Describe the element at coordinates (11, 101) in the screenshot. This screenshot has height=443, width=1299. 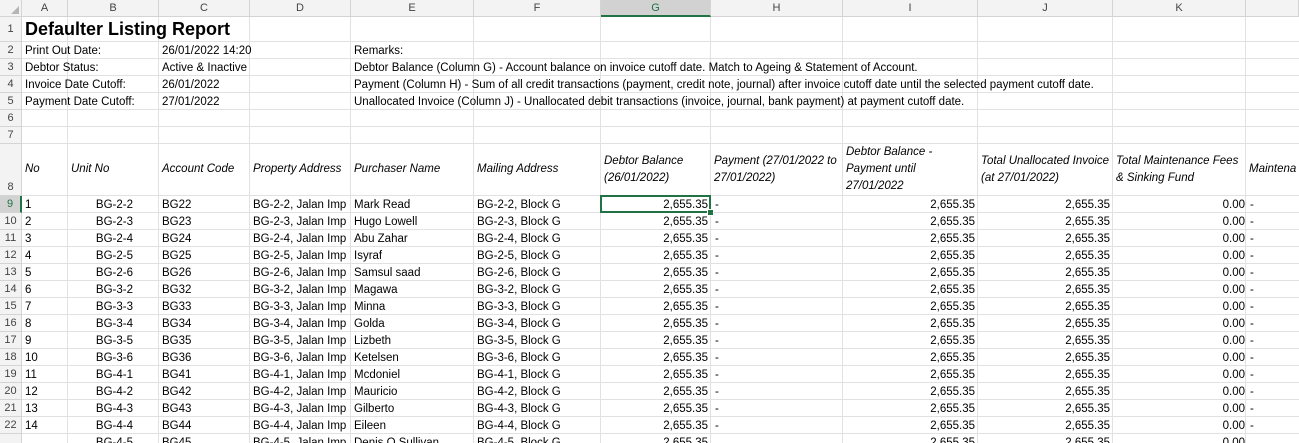
I see `row-header: 5` at that location.